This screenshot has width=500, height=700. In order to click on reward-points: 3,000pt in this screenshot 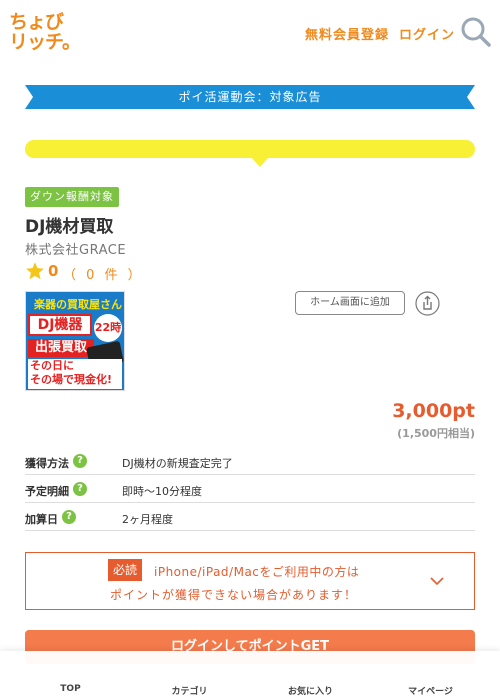, I will do `click(433, 411)`.